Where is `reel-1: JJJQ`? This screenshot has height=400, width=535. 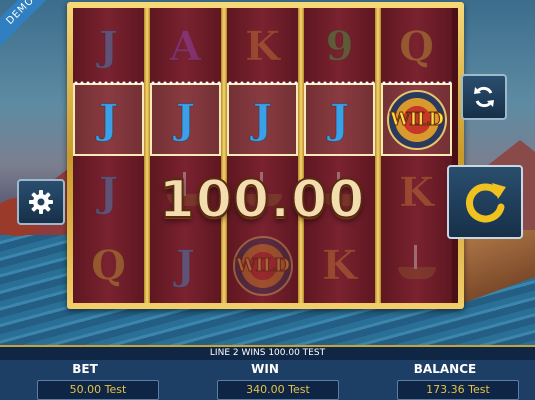
reel-1: JJJQ is located at coordinates (108, 155).